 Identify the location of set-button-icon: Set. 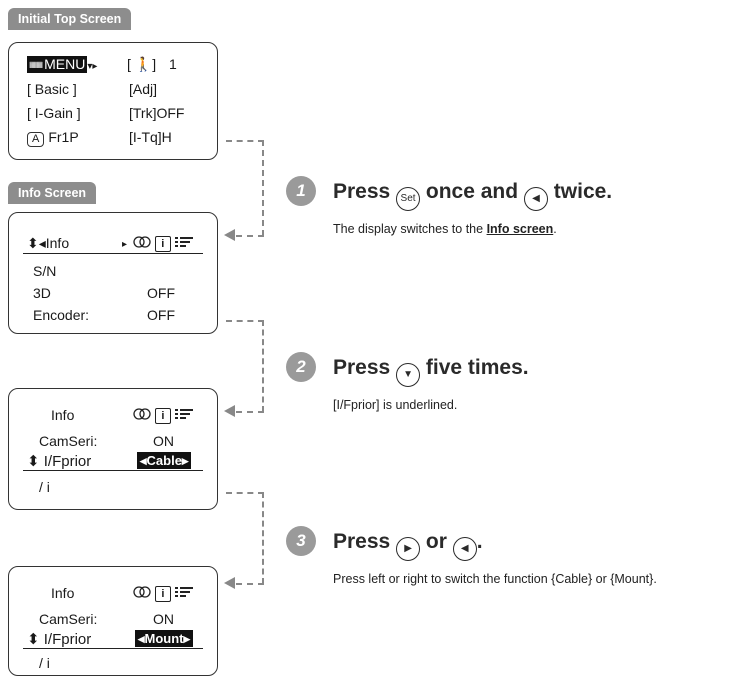
(408, 199).